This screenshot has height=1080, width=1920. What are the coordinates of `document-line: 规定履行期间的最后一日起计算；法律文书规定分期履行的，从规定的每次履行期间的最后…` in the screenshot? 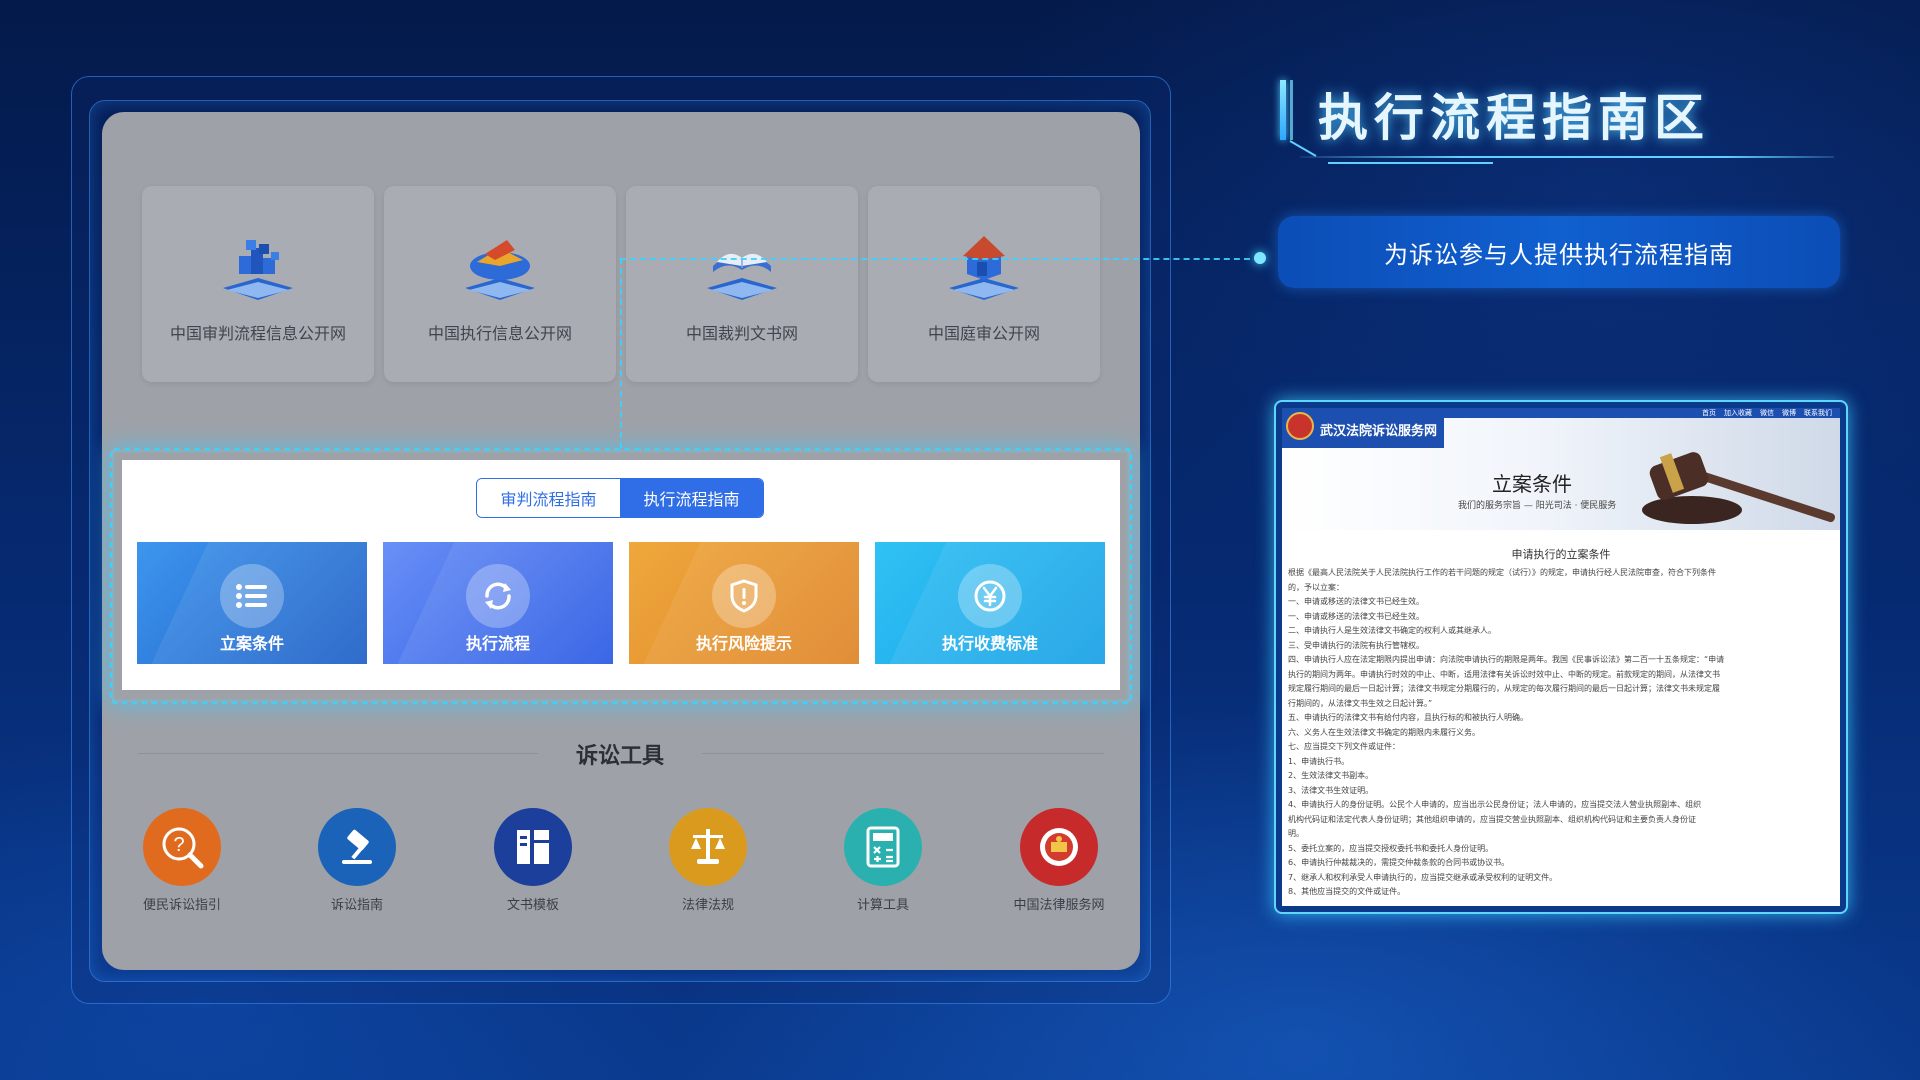 It's located at (1504, 688).